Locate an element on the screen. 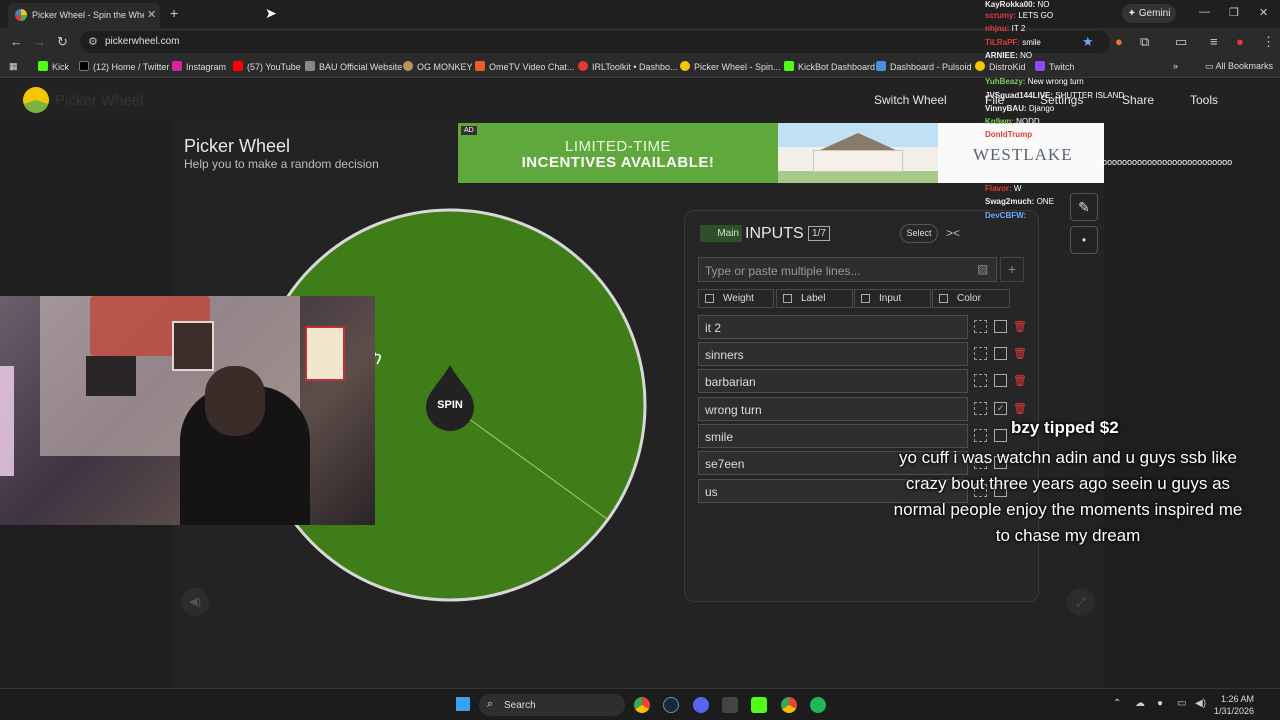 The height and width of the screenshot is (720, 1280). bookmark-label: (57) YouTube is located at coordinates (274, 67).